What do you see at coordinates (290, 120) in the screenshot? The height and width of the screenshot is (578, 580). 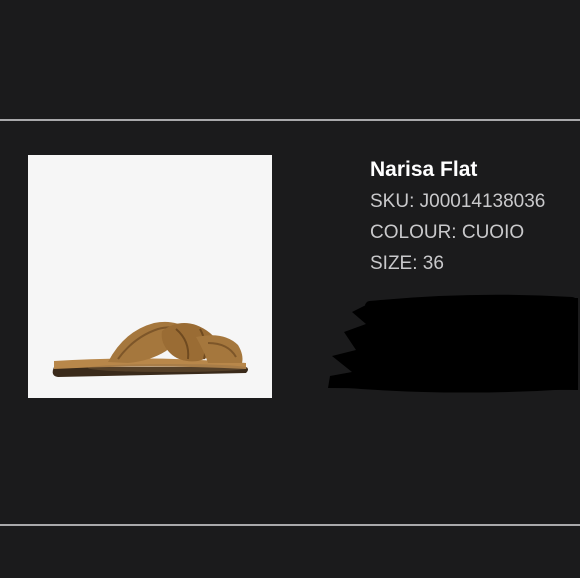 I see `top-divider` at bounding box center [290, 120].